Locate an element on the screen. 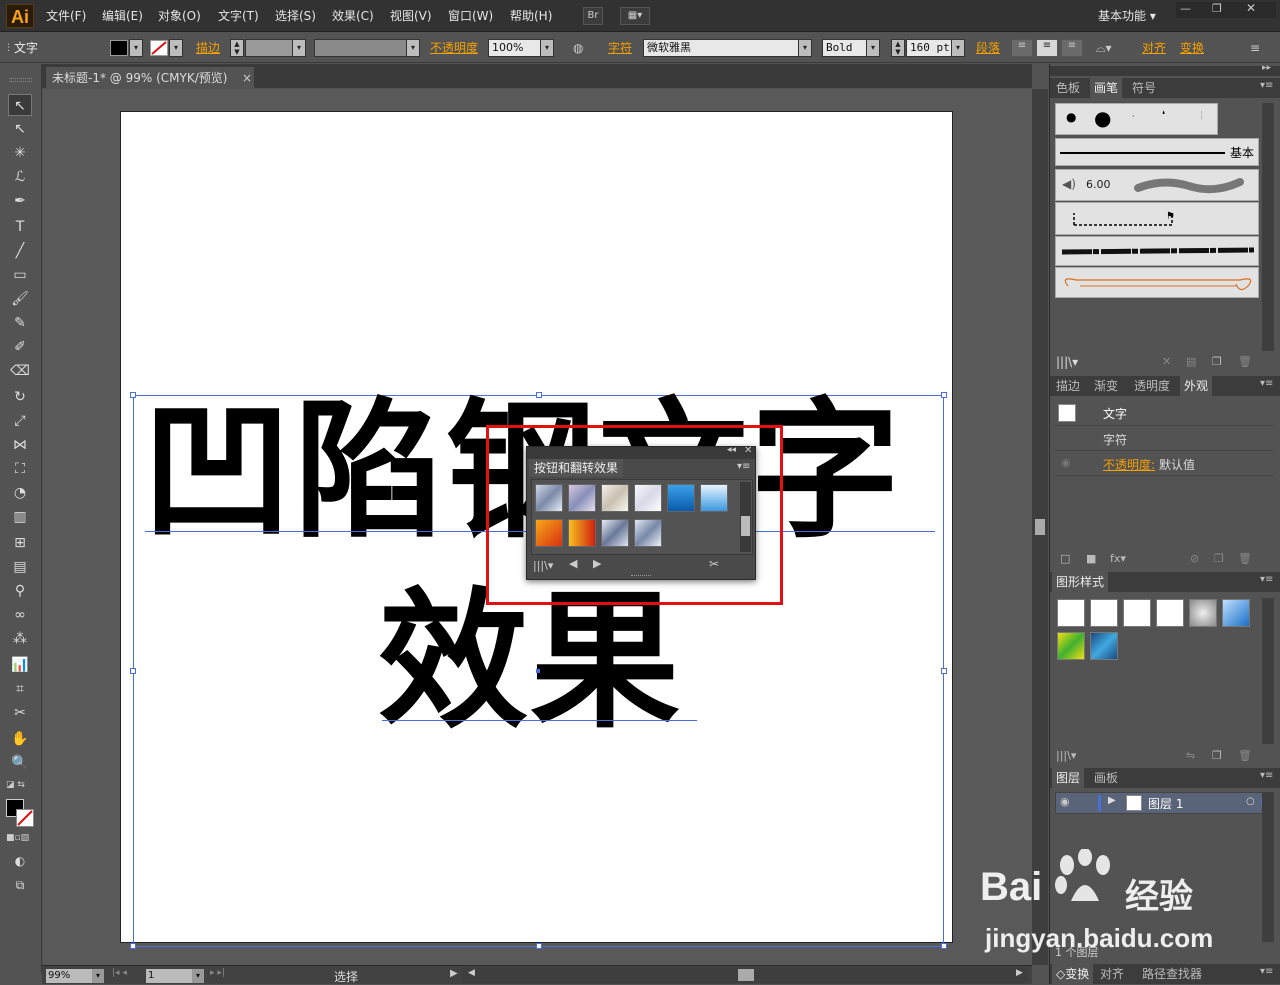 The image size is (1280, 985). slice-tool-icon: ✂ is located at coordinates (20, 713).